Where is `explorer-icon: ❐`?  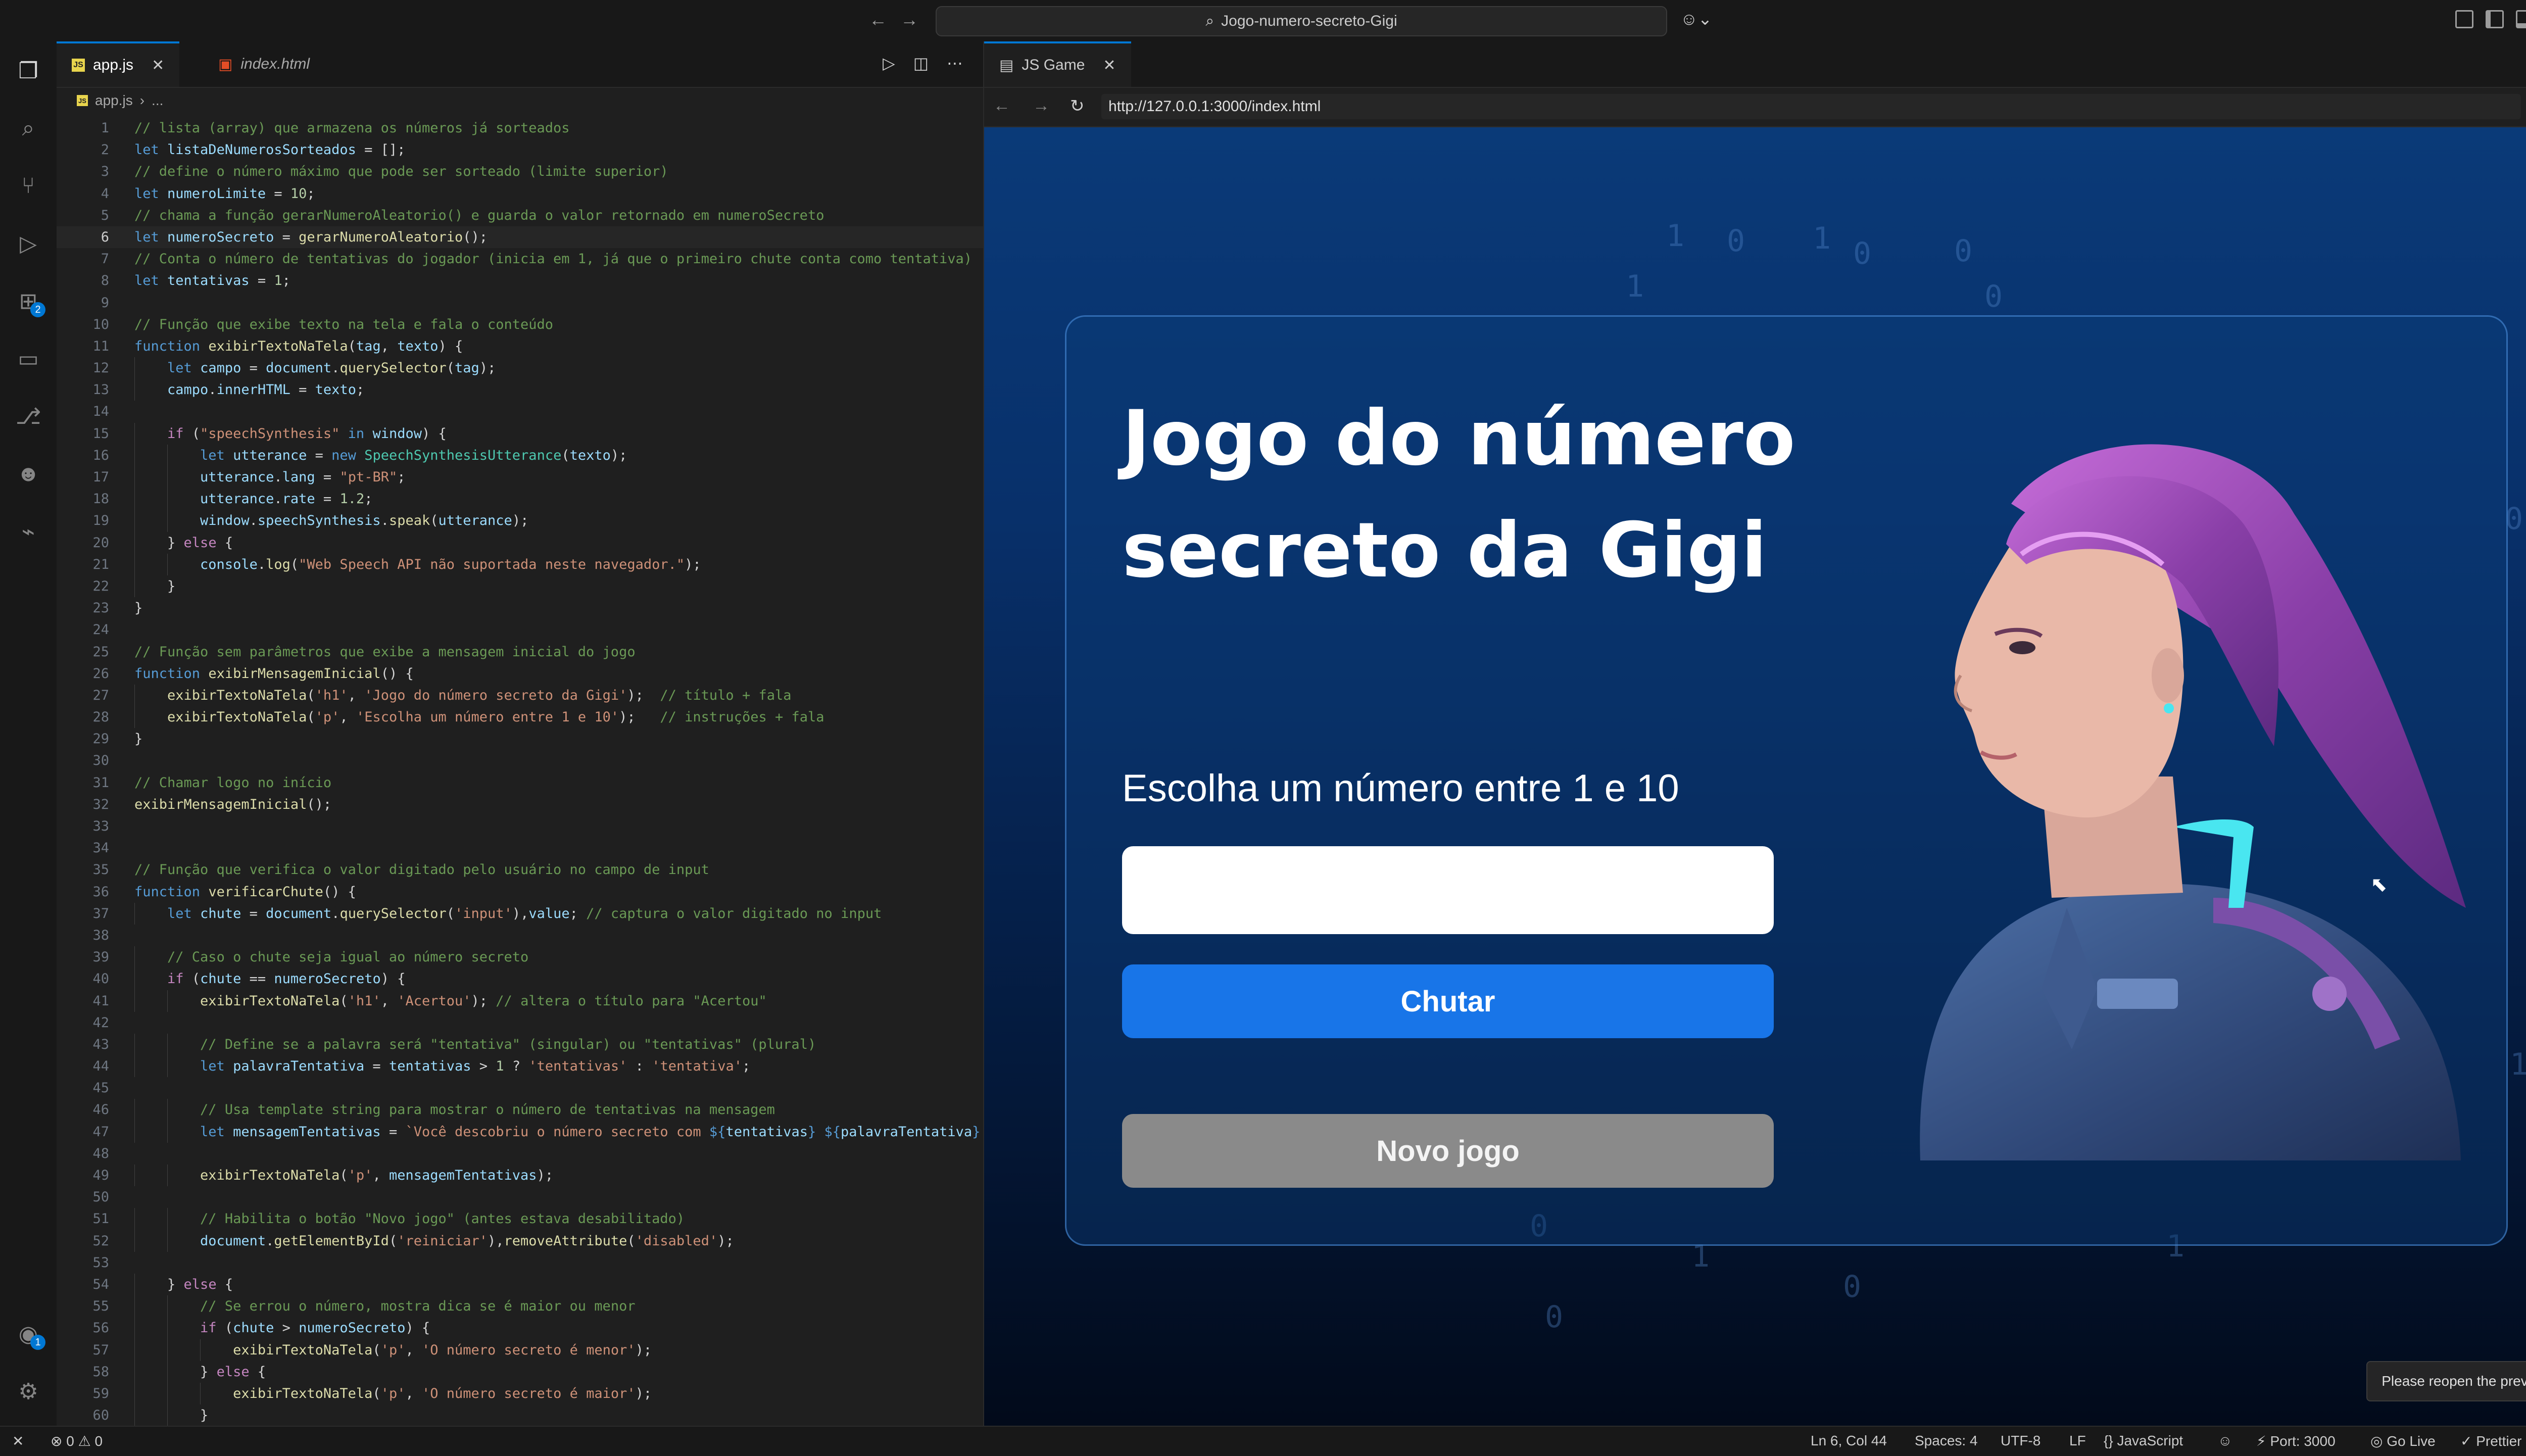
explorer-icon: ❐ is located at coordinates (28, 71).